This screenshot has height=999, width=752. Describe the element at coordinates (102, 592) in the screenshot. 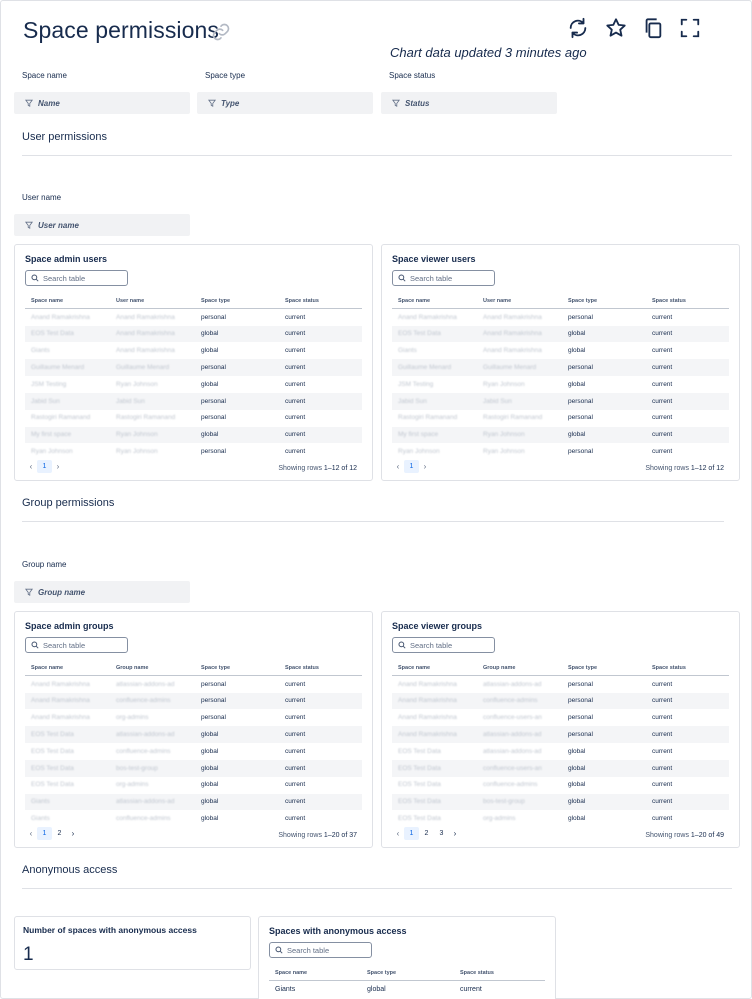

I see `group-name-filter: Group name` at that location.